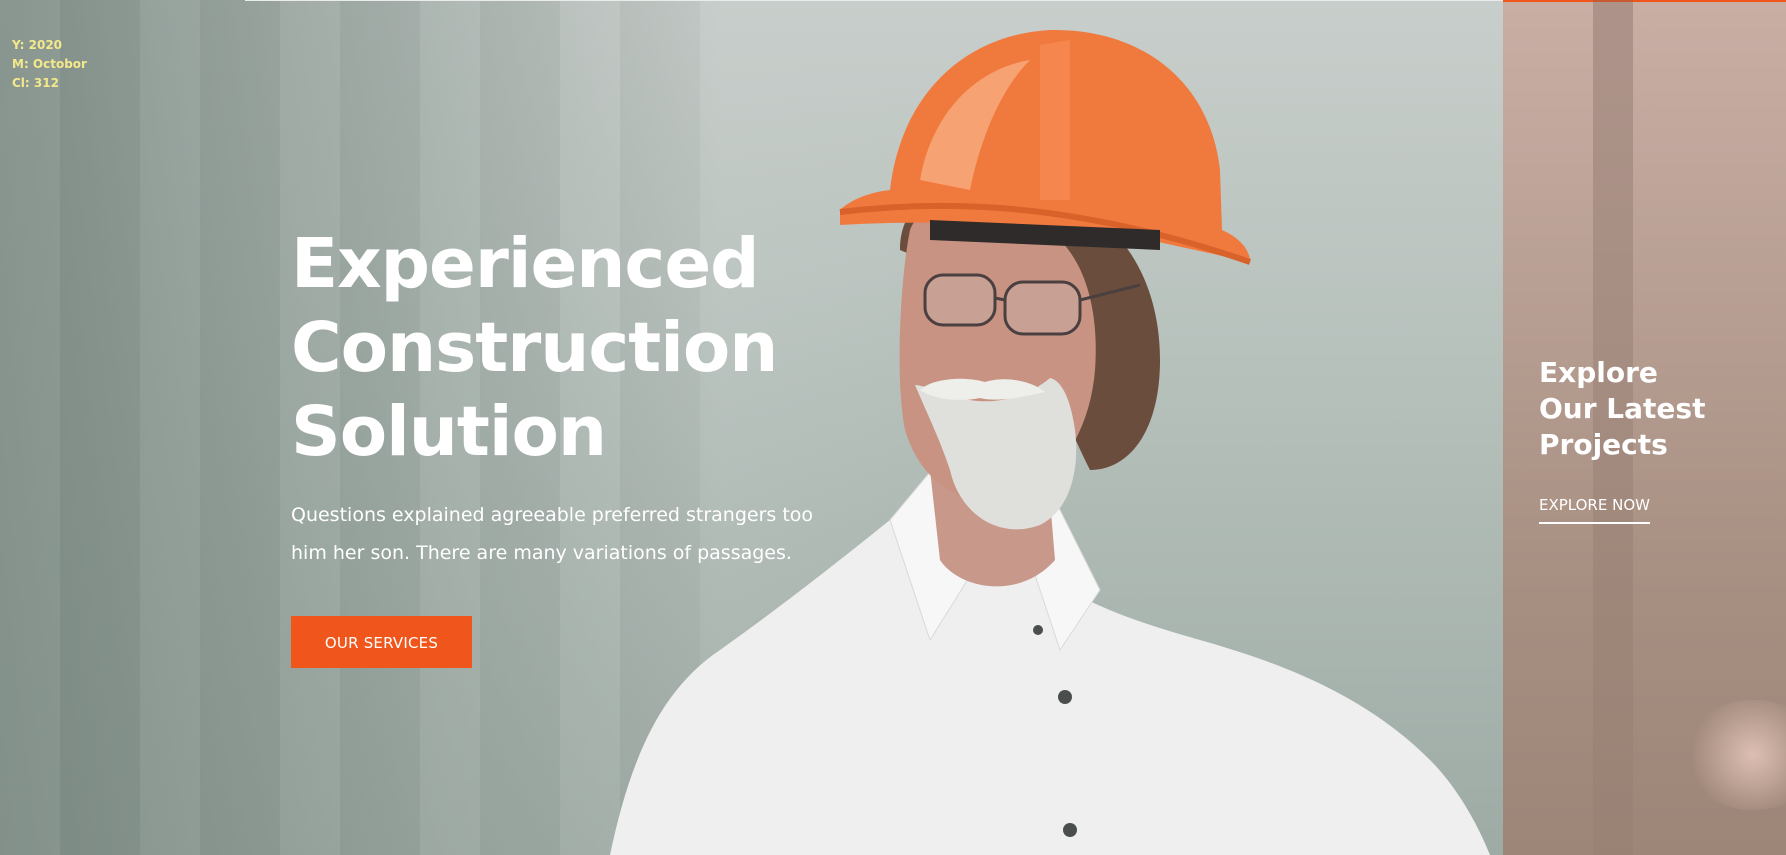  Describe the element at coordinates (1603, 444) in the screenshot. I see `explore-title-line-3: Projects` at that location.